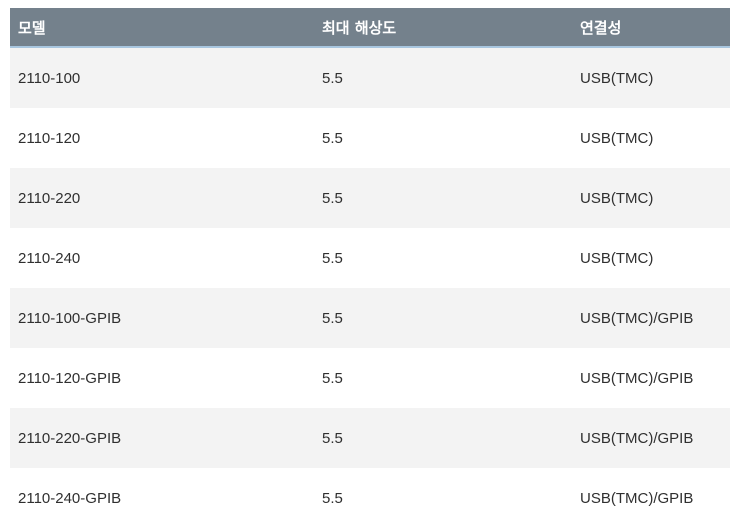 The width and height of the screenshot is (730, 529). I want to click on table-row: 2110-100 5.5 USB(TMC), so click(370, 77).